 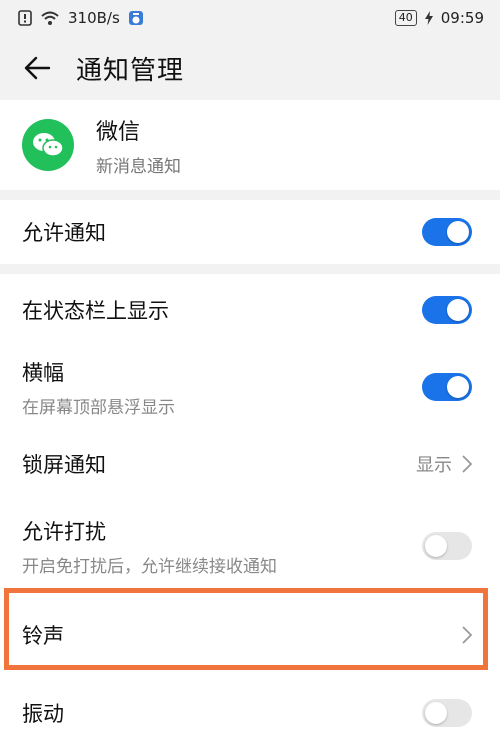 What do you see at coordinates (250, 387) in the screenshot?
I see `banner-row: 横幅 在屏幕顶部悬浮显示` at bounding box center [250, 387].